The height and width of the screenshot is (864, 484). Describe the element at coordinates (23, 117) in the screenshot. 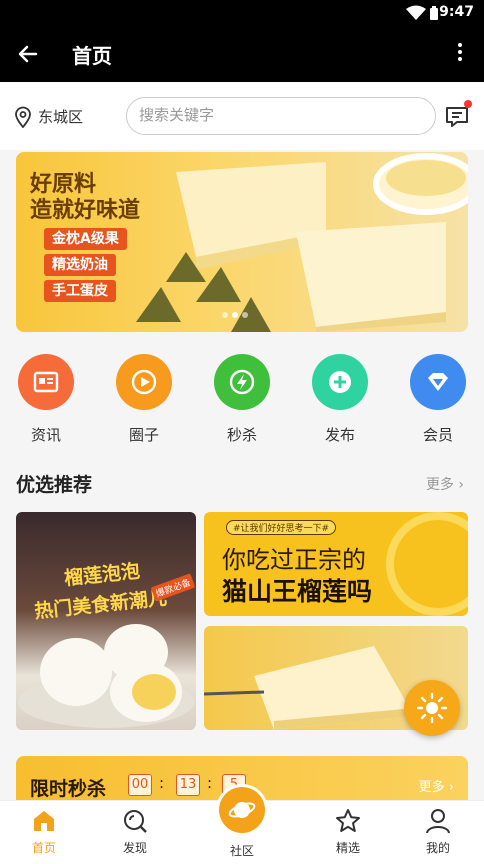

I see `location-pin-icon` at that location.